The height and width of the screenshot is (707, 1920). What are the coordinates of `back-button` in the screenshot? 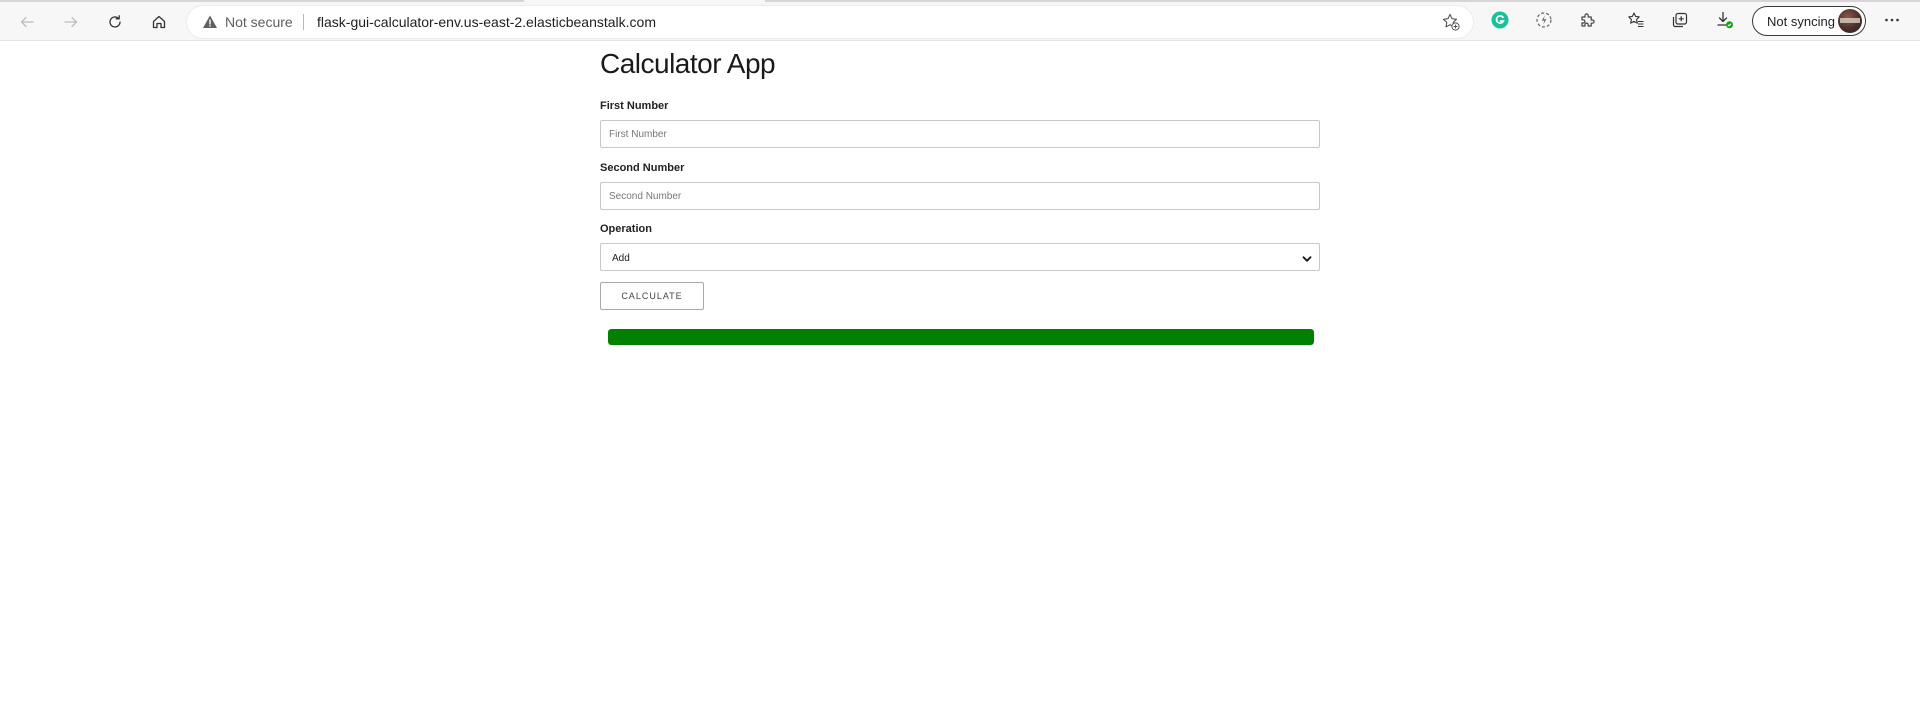 It's located at (27, 22).